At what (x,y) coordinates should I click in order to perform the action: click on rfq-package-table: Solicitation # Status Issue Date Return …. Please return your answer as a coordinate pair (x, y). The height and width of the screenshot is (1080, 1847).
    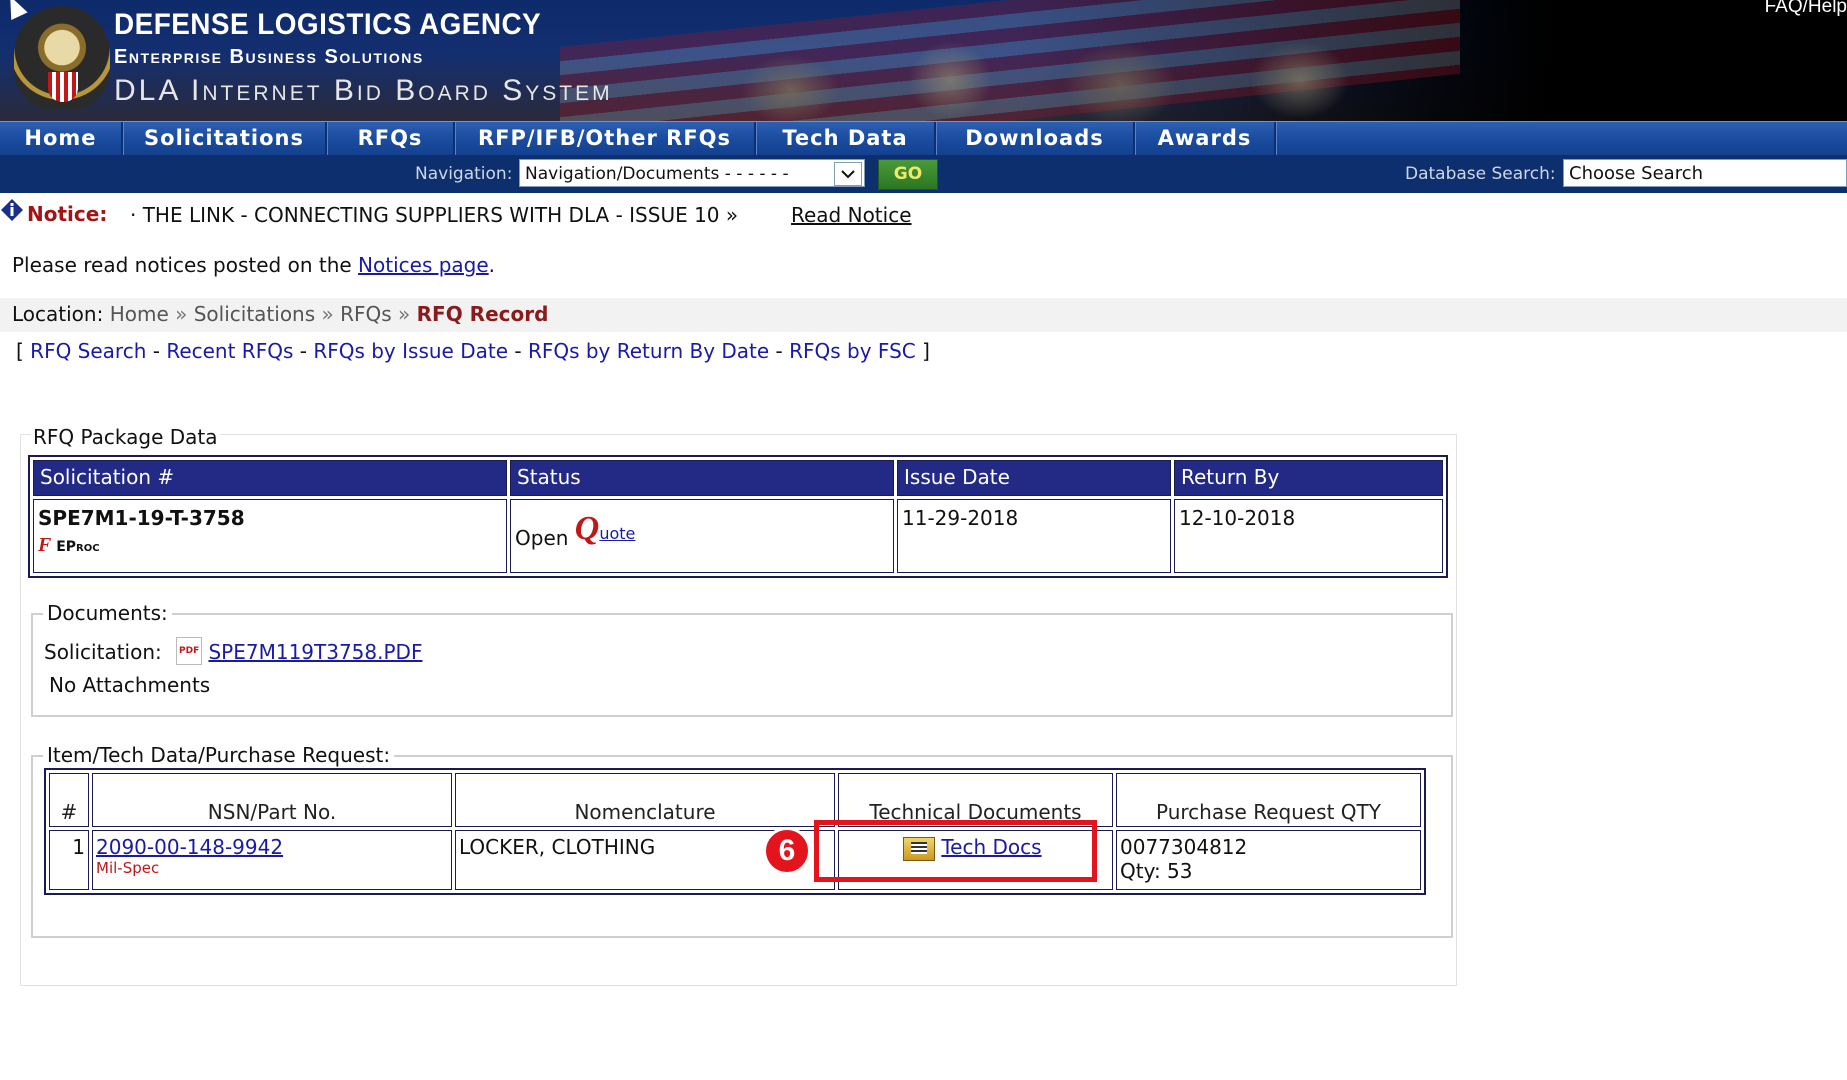
    Looking at the image, I should click on (738, 516).